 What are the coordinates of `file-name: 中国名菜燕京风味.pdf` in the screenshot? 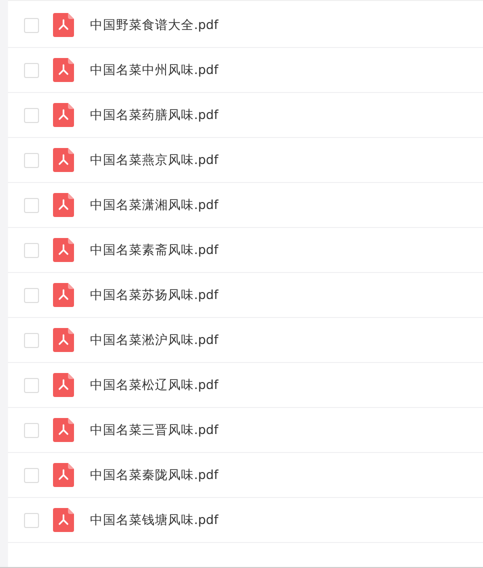 It's located at (154, 160).